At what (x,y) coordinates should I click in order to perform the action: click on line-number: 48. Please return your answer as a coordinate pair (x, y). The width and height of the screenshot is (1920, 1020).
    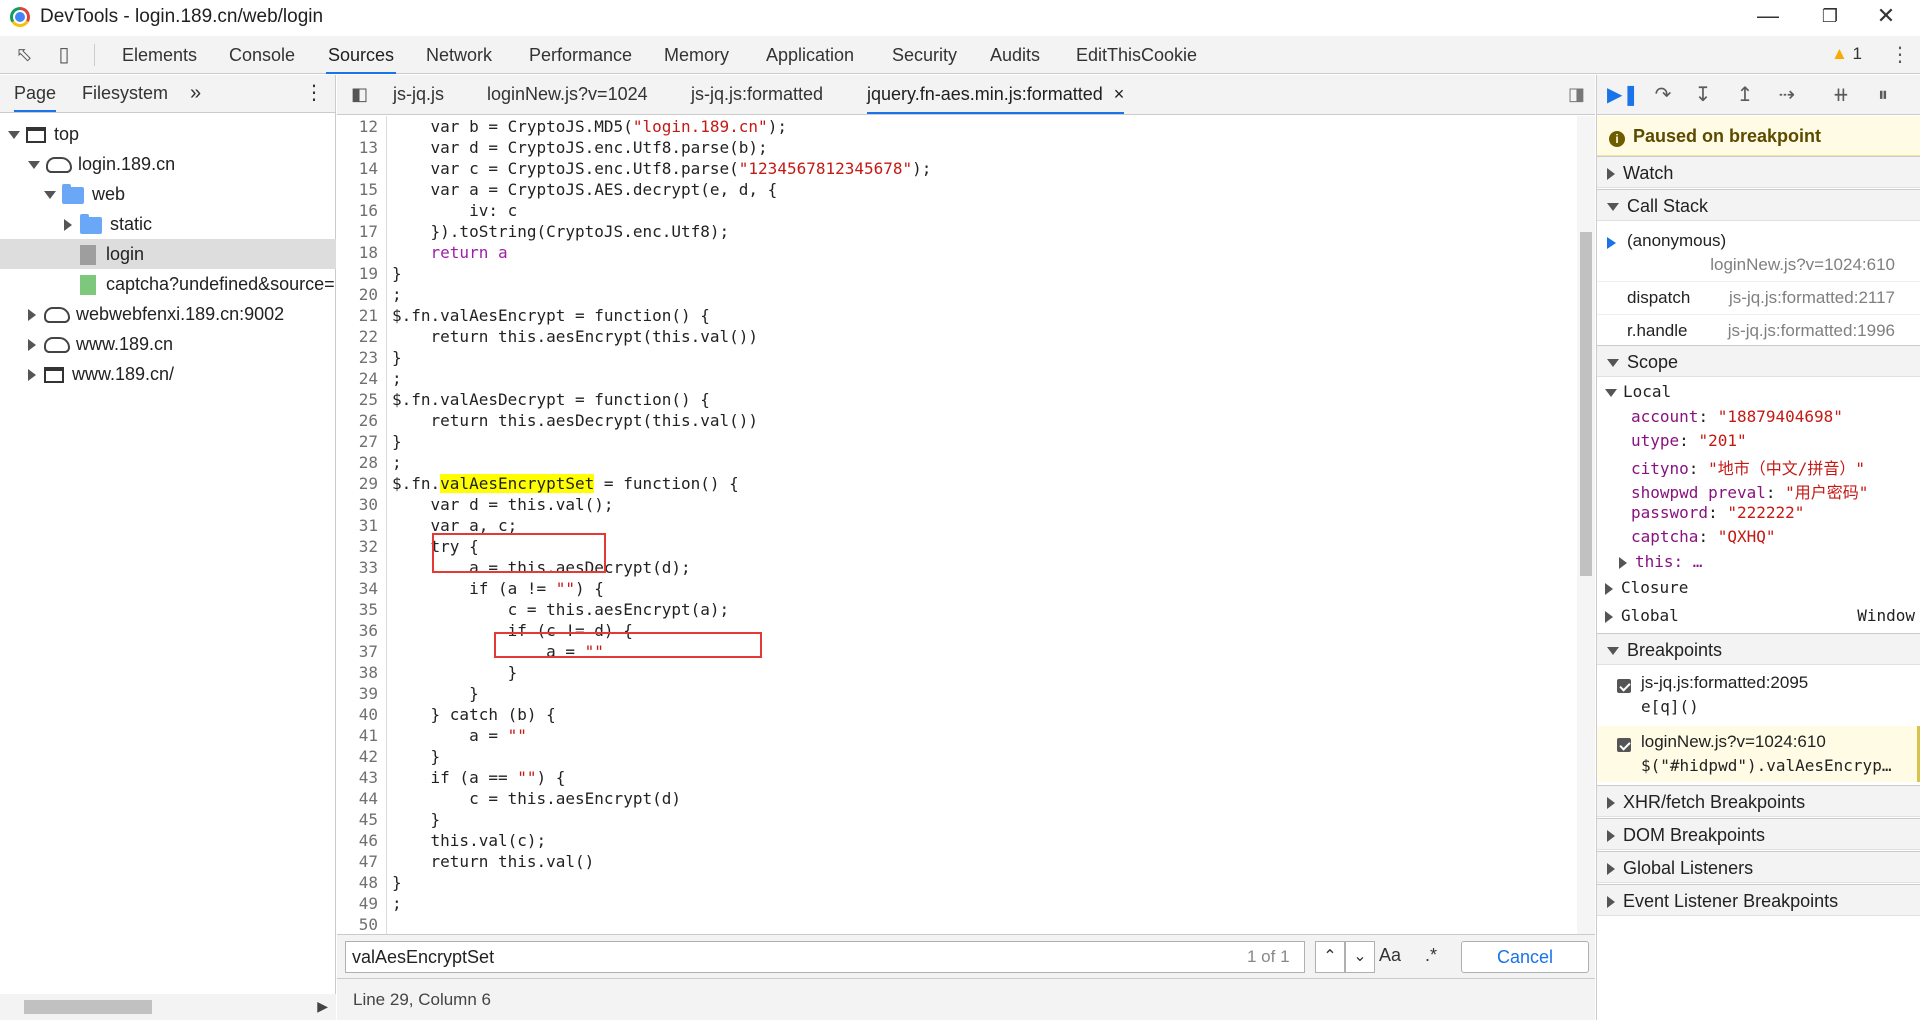
    Looking at the image, I should click on (368, 882).